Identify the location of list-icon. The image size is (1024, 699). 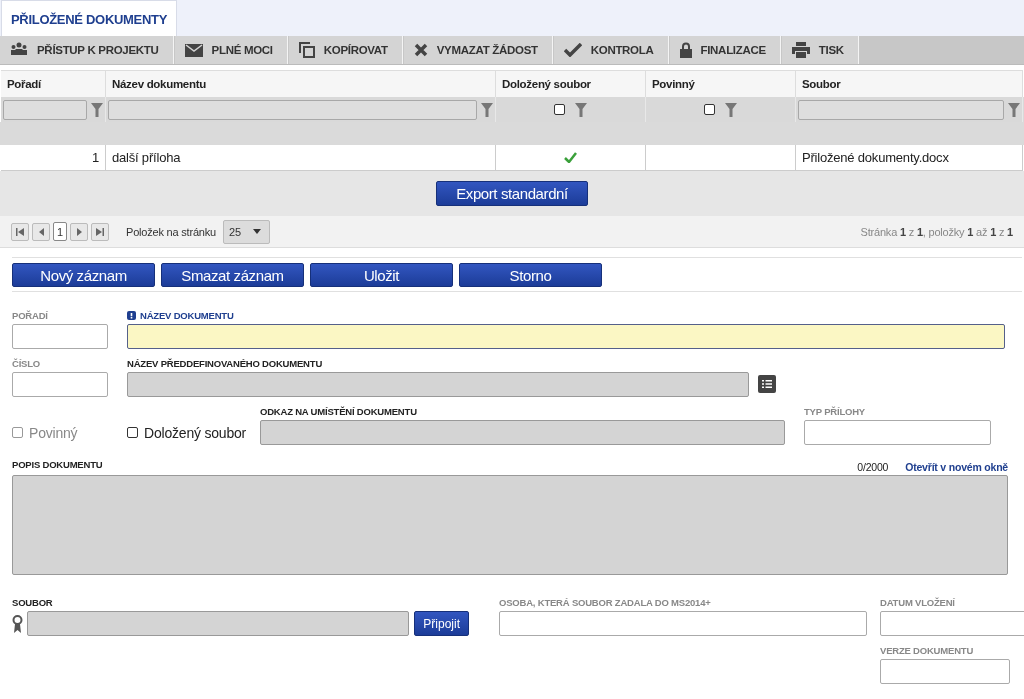
(767, 384).